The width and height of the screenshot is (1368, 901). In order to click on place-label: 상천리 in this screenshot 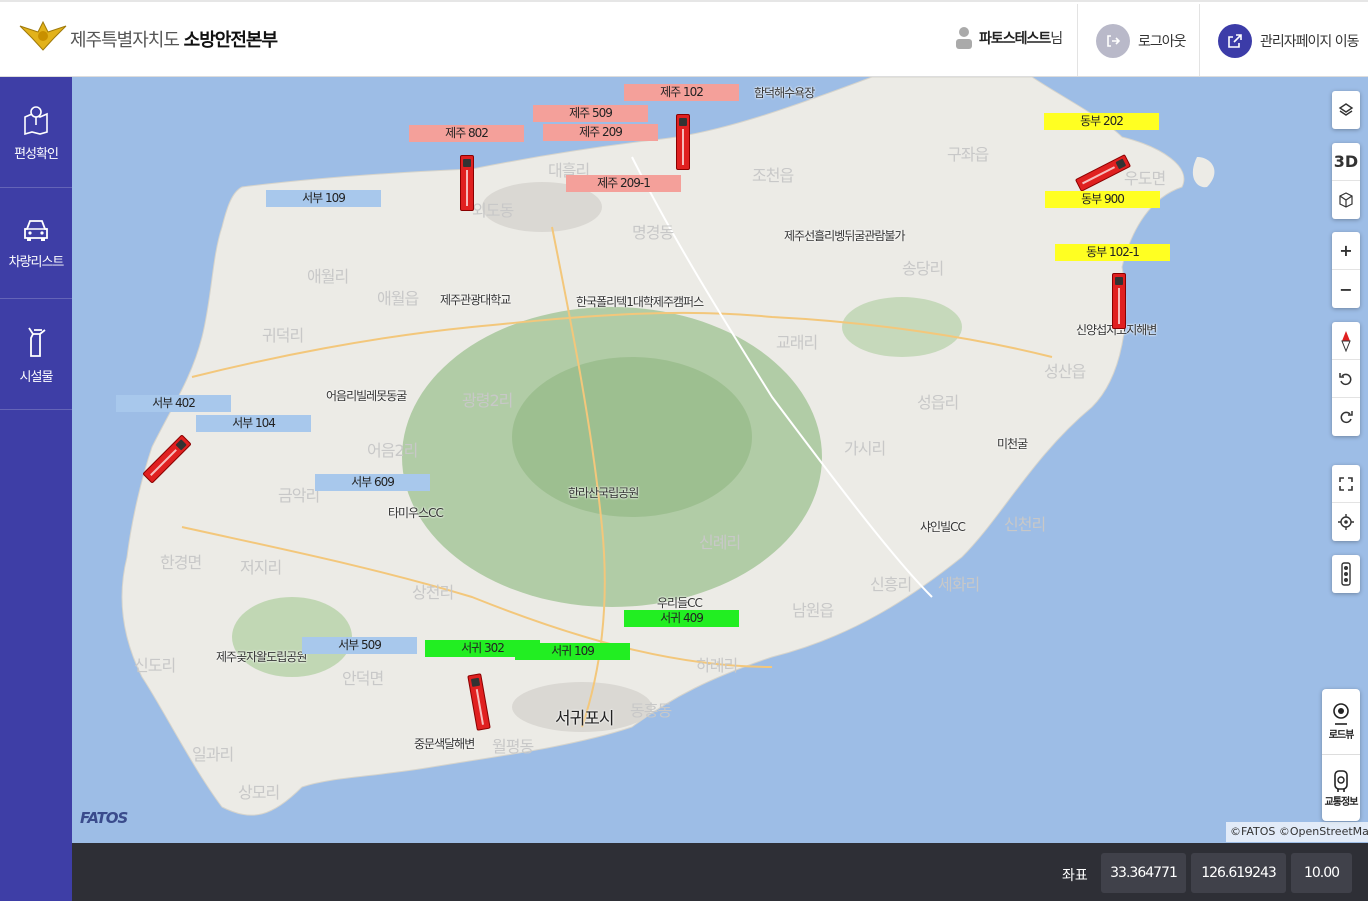, I will do `click(433, 592)`.